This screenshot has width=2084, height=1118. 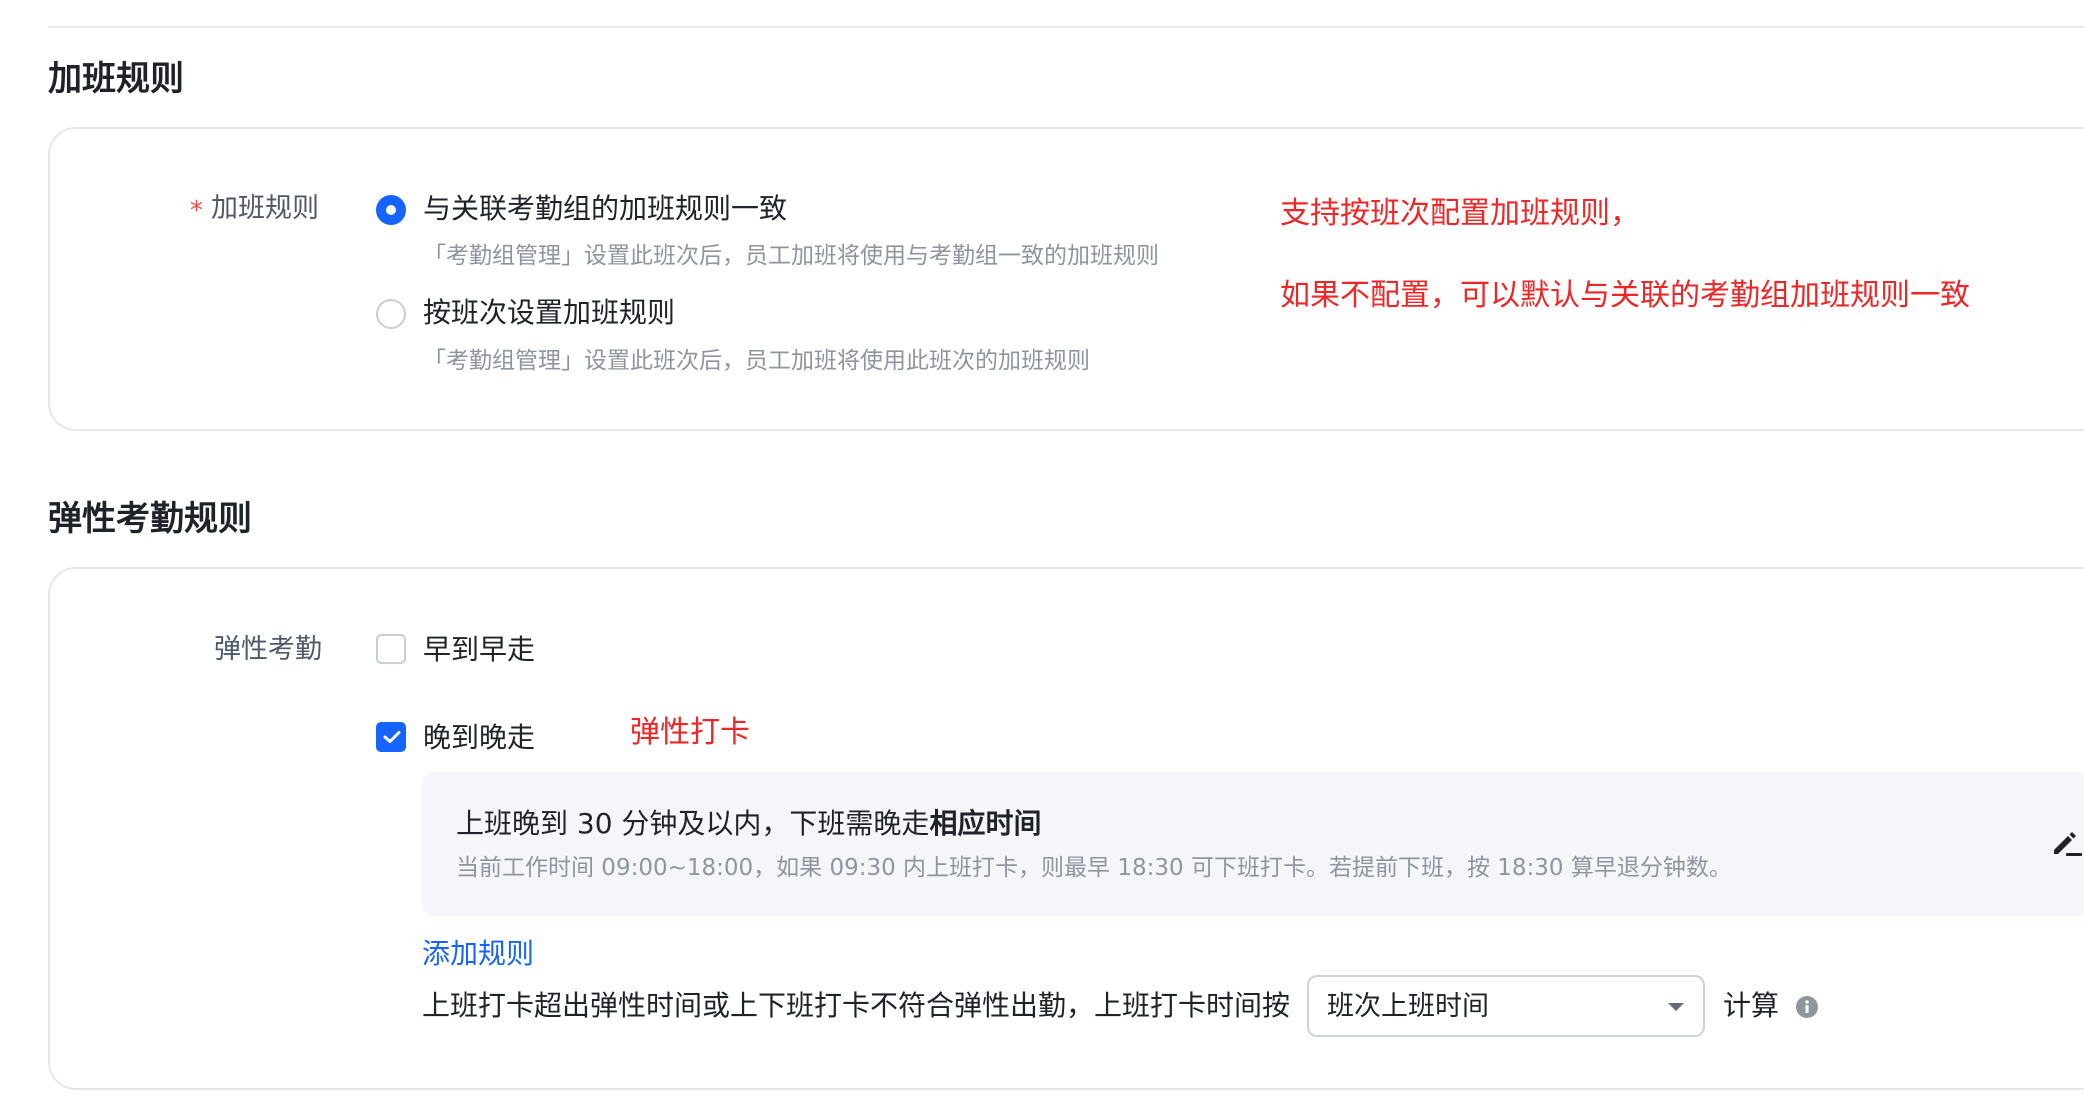 What do you see at coordinates (479, 738) in the screenshot?
I see `checkbox-late-arrive-late-leave-label: 晚到晚走` at bounding box center [479, 738].